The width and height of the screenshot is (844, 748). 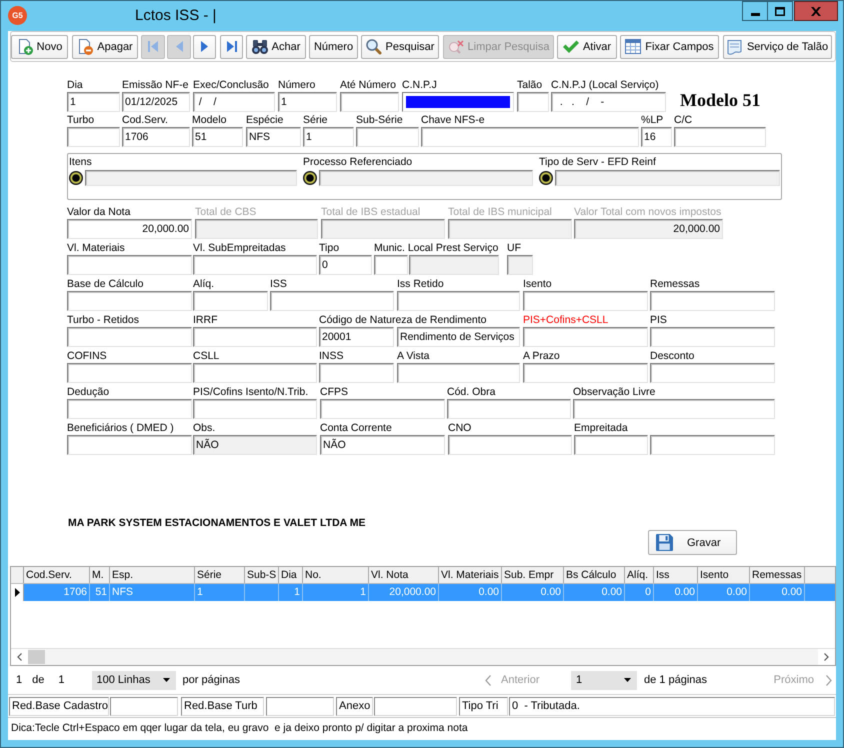 What do you see at coordinates (231, 85) in the screenshot?
I see `field-label: Exec/Conclusão` at bounding box center [231, 85].